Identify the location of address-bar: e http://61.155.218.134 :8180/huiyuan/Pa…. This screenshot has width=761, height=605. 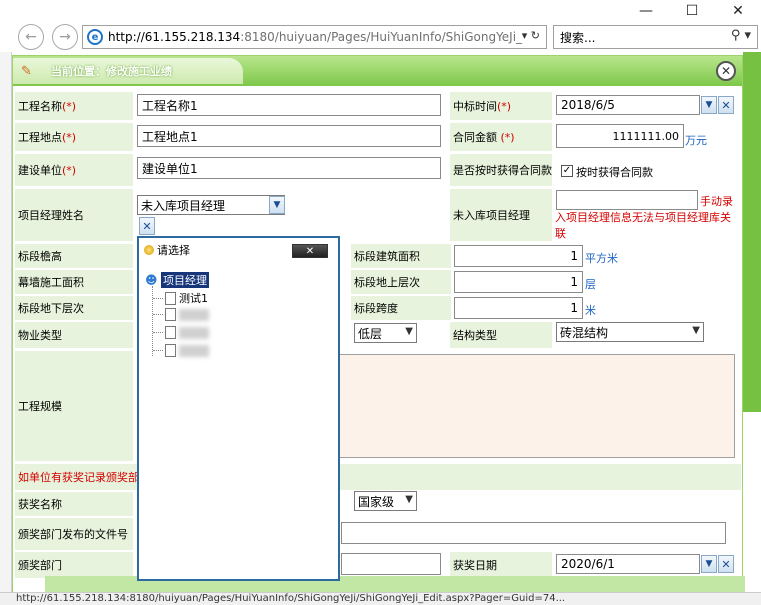
(314, 37).